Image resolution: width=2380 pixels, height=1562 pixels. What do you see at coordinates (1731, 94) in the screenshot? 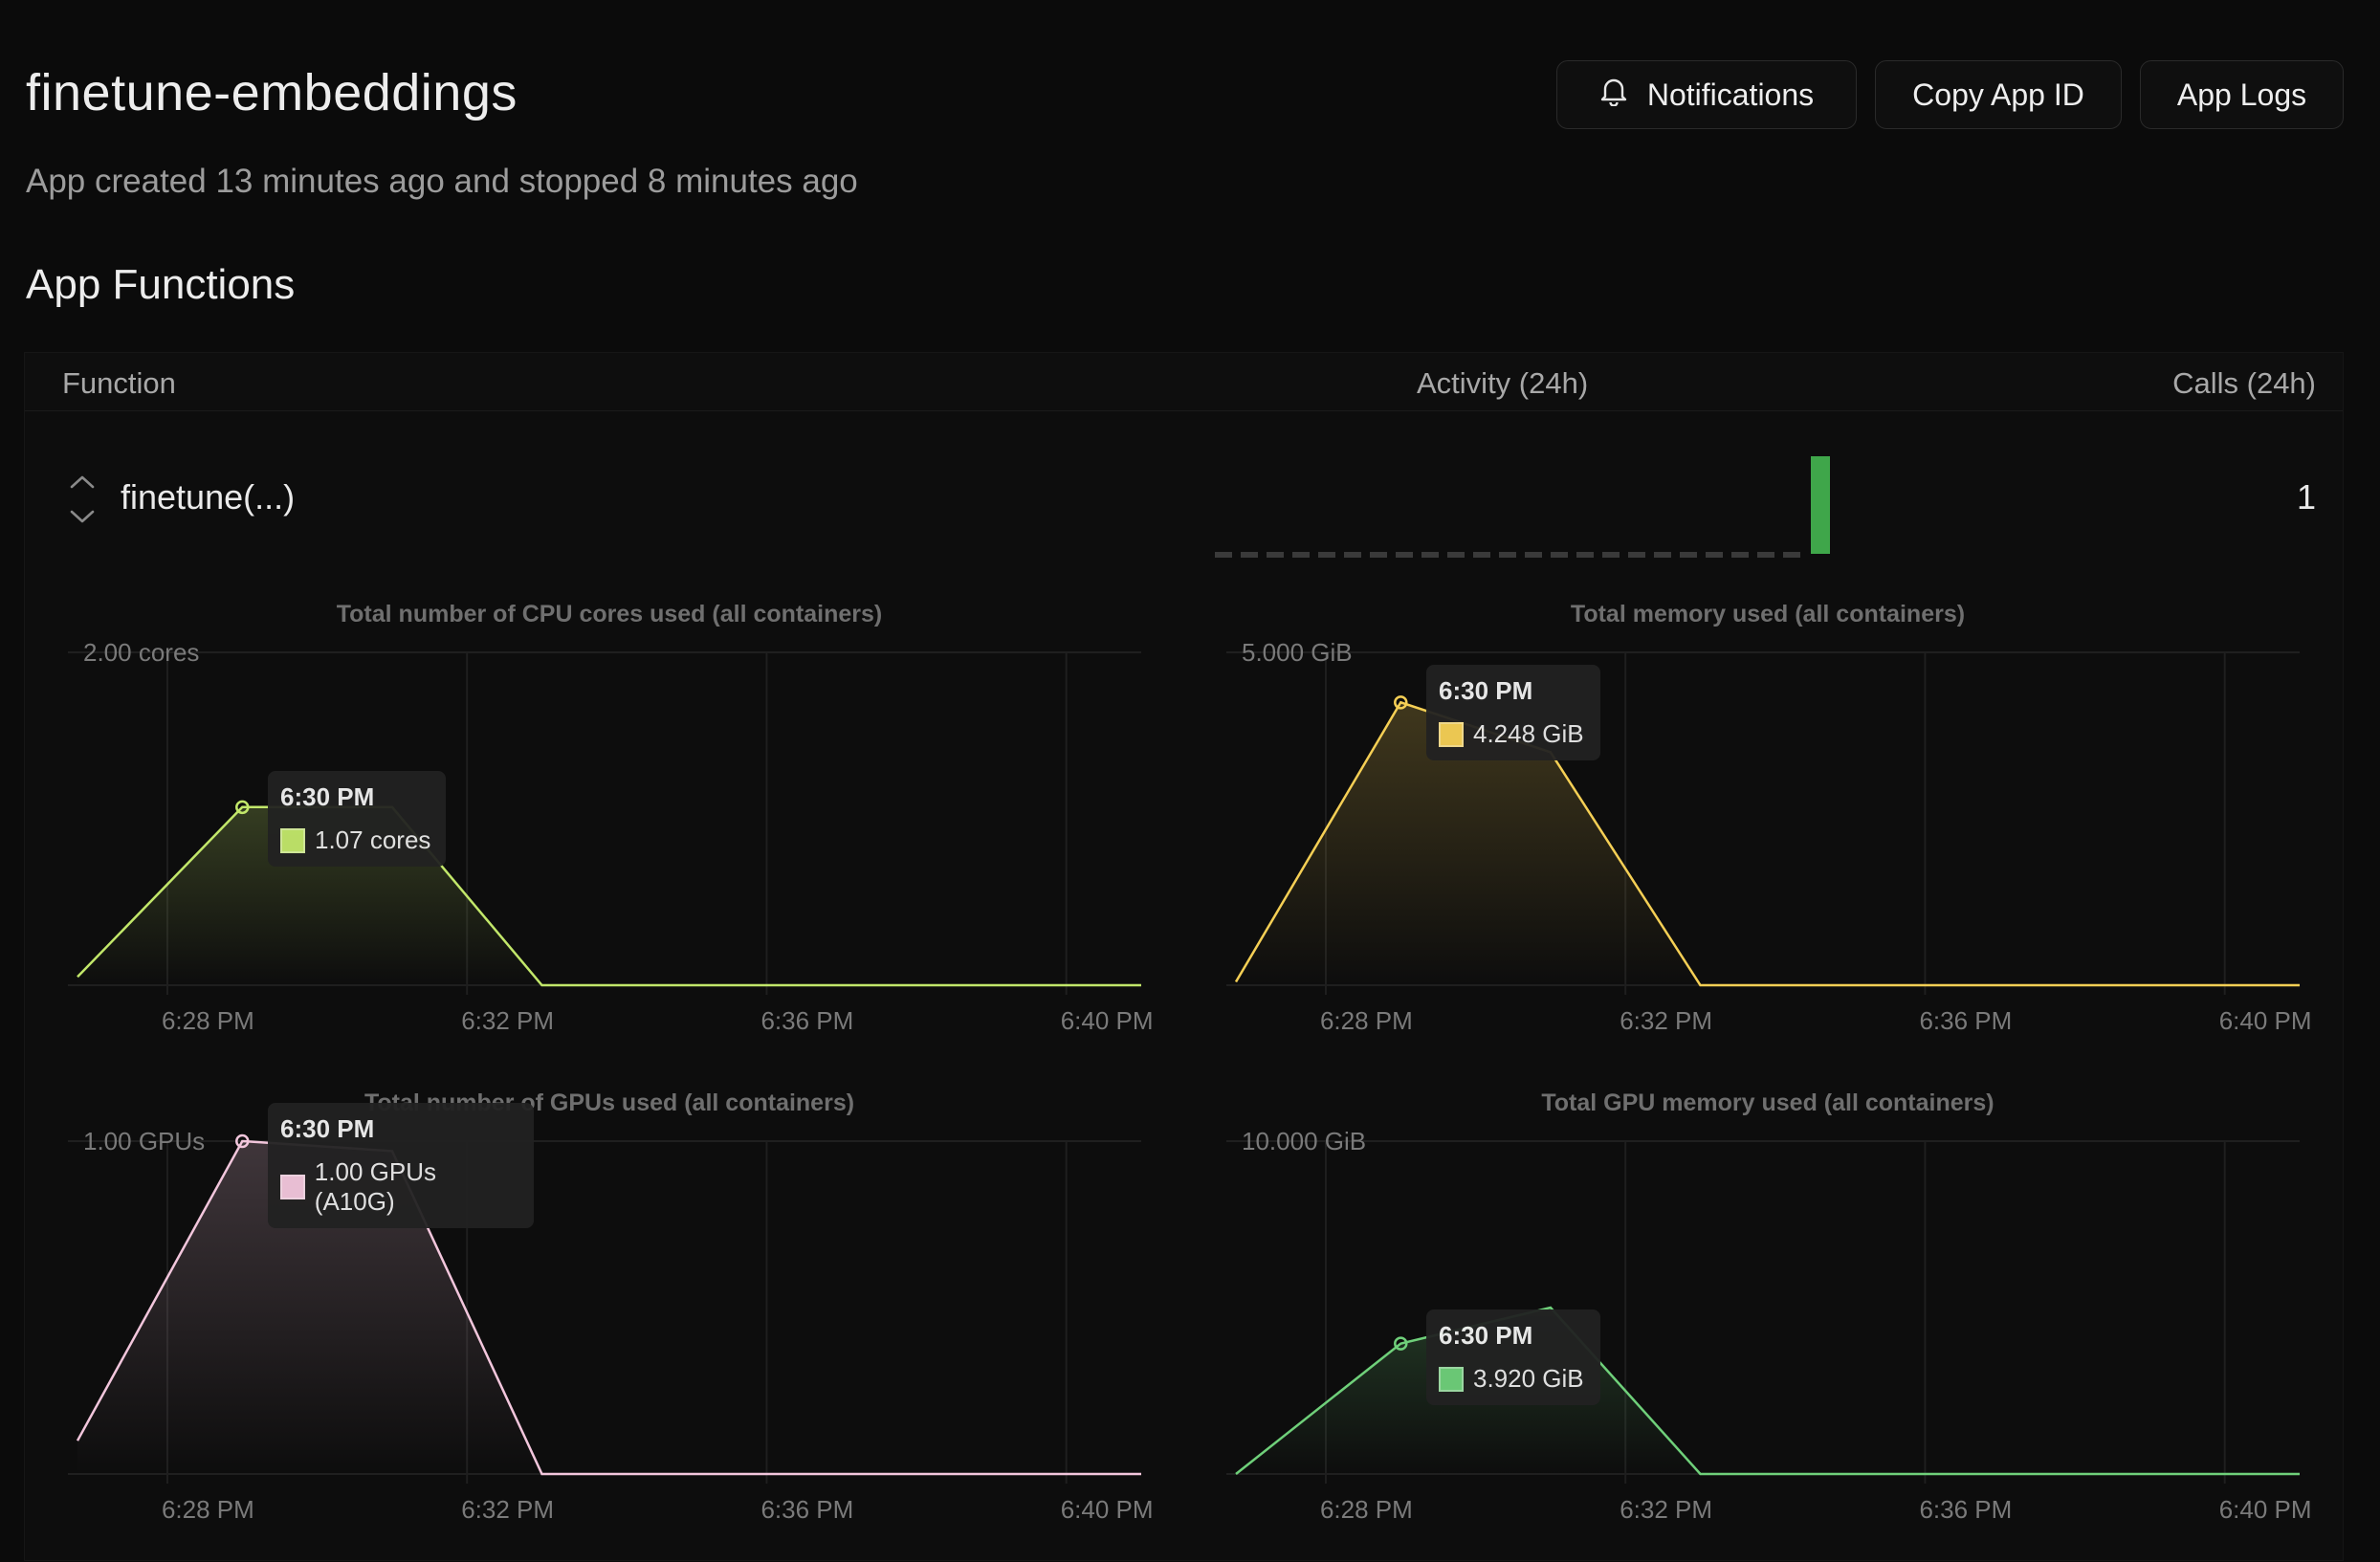
I see `notifications-label: Notifications` at bounding box center [1731, 94].